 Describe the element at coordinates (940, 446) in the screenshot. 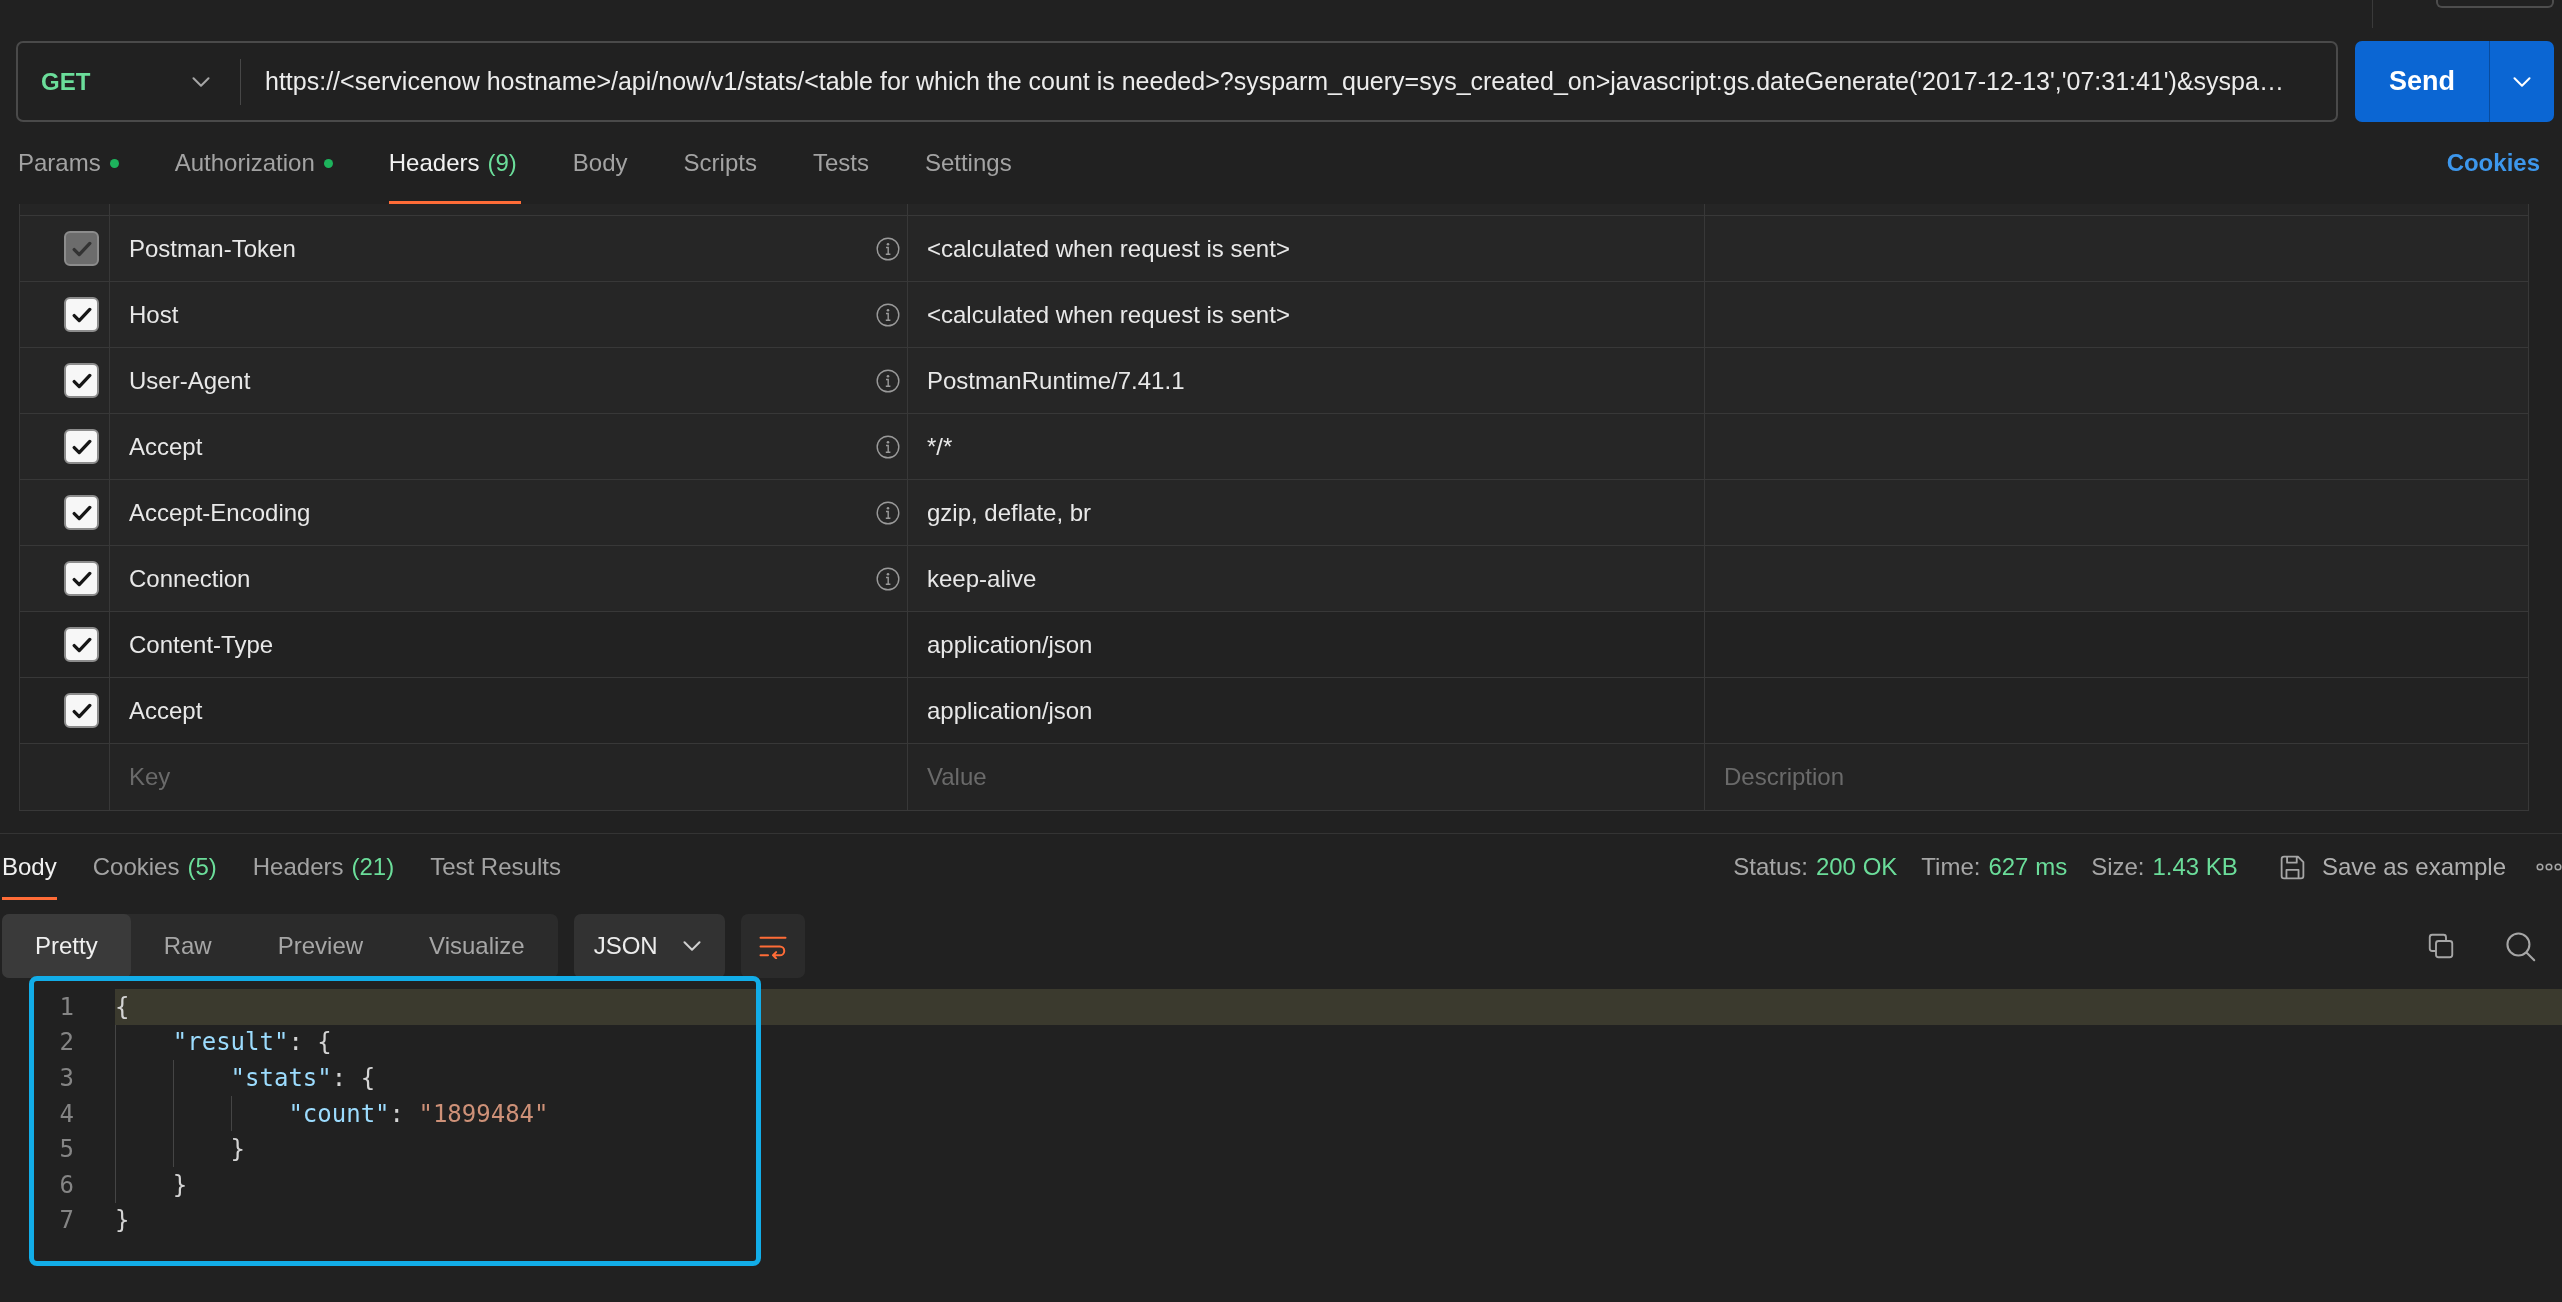

I see `header-value: */*` at that location.